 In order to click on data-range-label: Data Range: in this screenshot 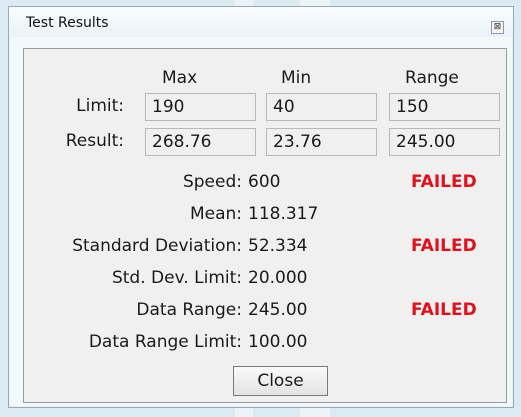, I will do `click(189, 310)`.